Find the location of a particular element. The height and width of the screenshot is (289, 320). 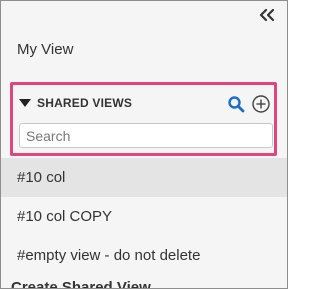

create-shared-view-label: Create Shared View is located at coordinates (81, 283).